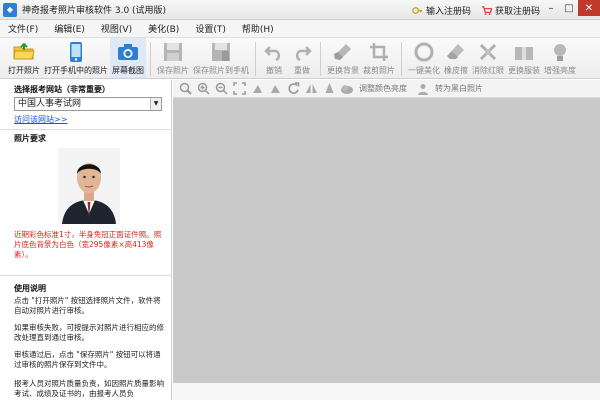  What do you see at coordinates (86, 275) in the screenshot?
I see `divider` at bounding box center [86, 275].